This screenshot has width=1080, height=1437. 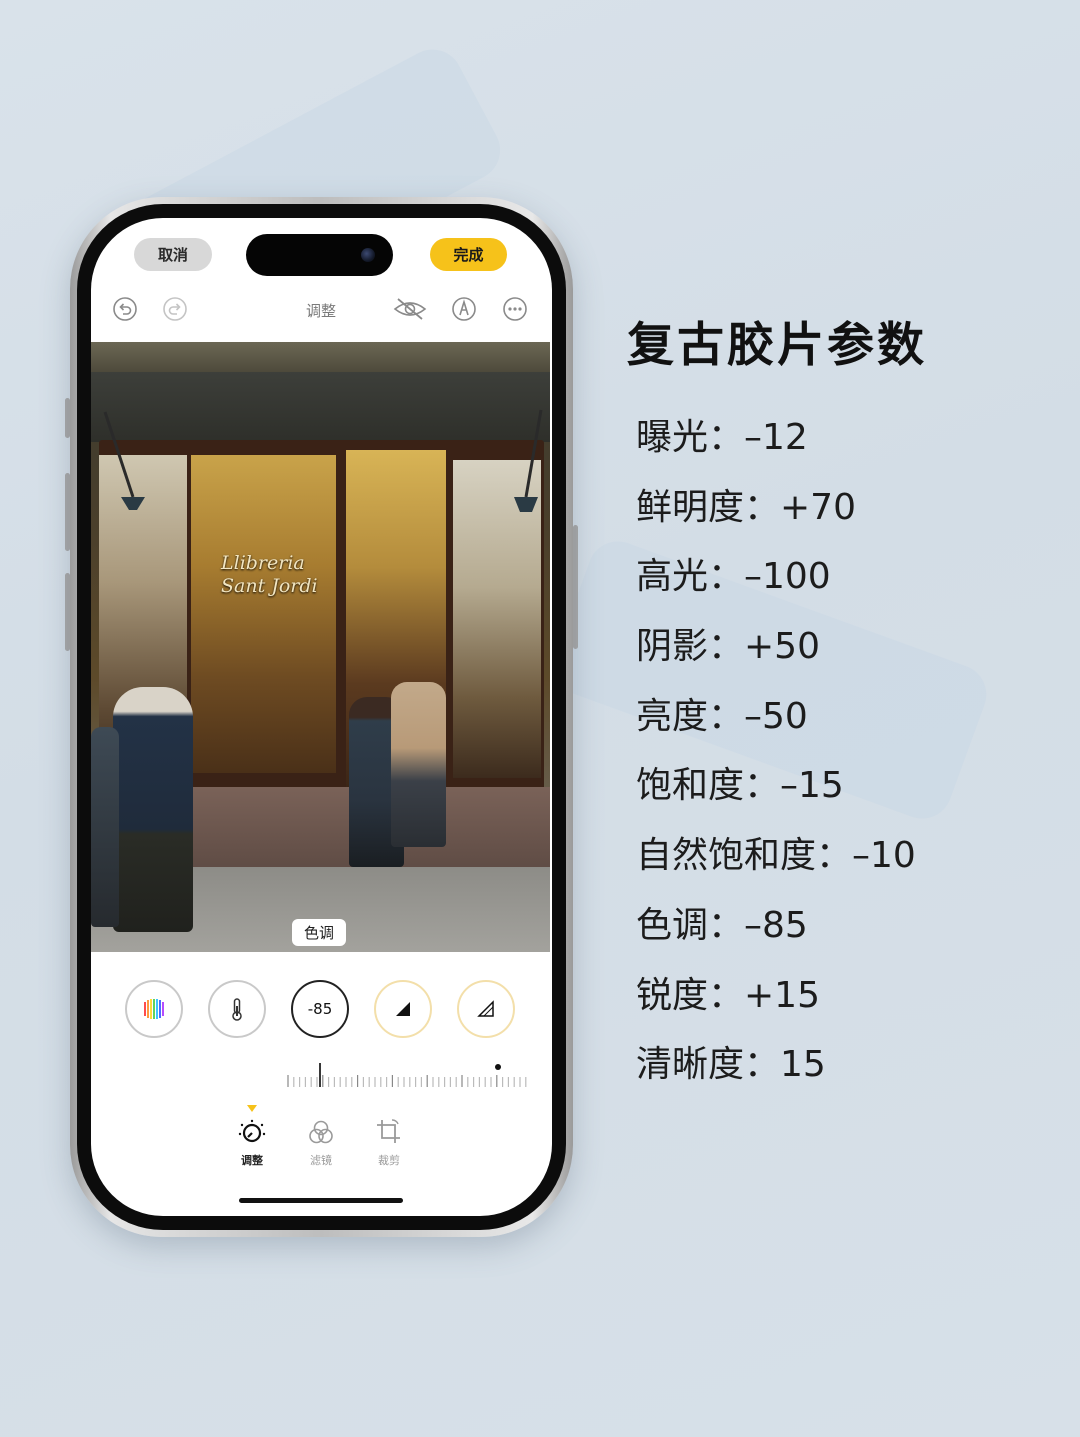 What do you see at coordinates (263, 614) in the screenshot?
I see `shop-window-left` at bounding box center [263, 614].